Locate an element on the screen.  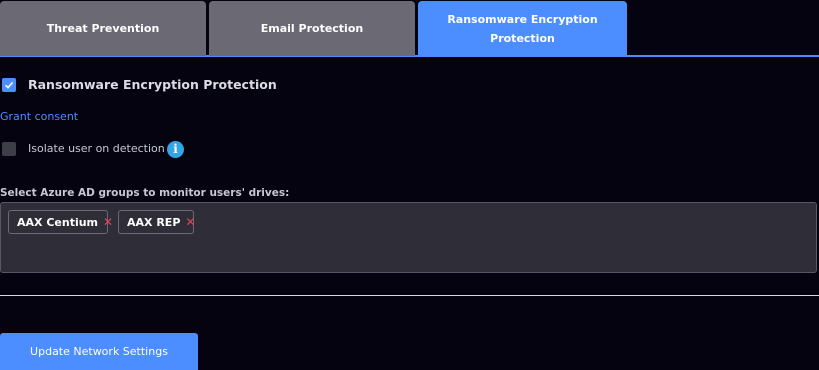
tab-email-protection: Email Protection is located at coordinates (312, 28).